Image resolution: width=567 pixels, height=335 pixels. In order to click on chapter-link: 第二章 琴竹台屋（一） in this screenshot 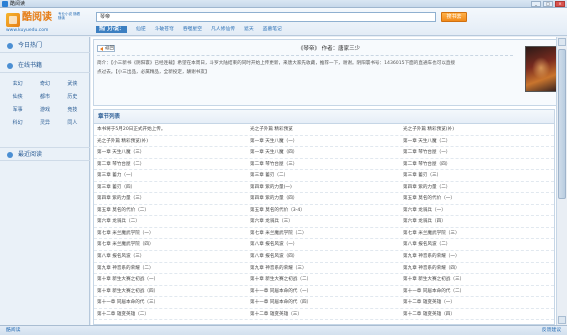, I will do `click(476, 152)`.